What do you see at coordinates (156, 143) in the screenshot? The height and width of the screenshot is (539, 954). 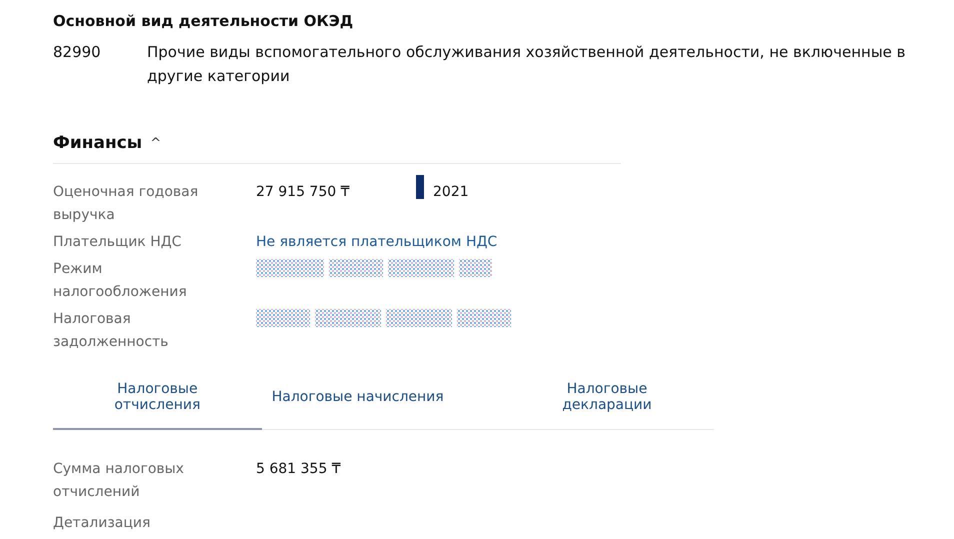 I see `collapse-toggle: ^` at bounding box center [156, 143].